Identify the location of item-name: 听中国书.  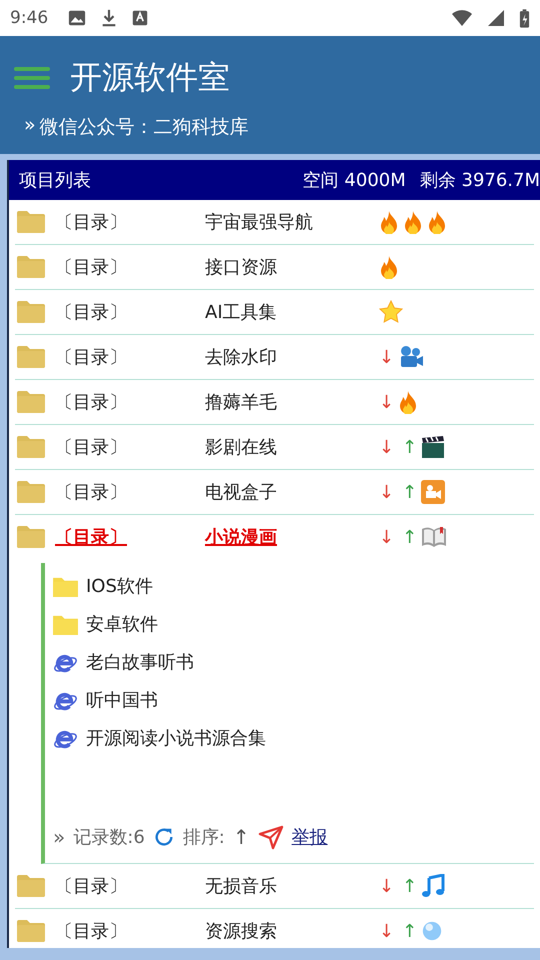
(122, 700).